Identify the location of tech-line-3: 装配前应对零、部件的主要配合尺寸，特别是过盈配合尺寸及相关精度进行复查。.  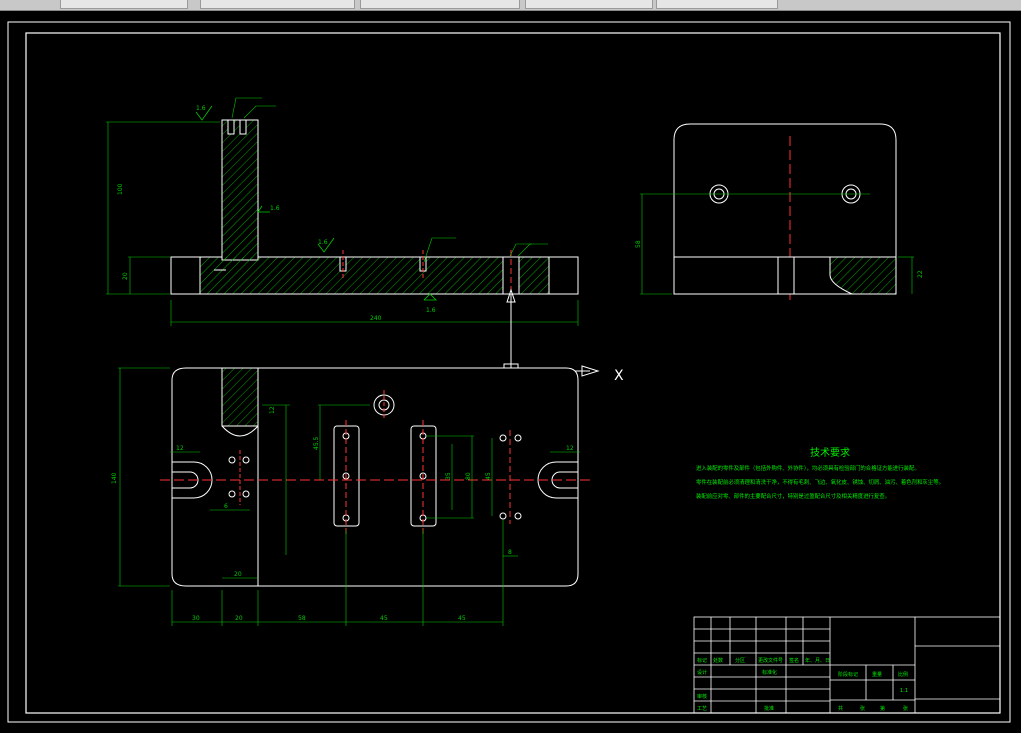
(793, 496).